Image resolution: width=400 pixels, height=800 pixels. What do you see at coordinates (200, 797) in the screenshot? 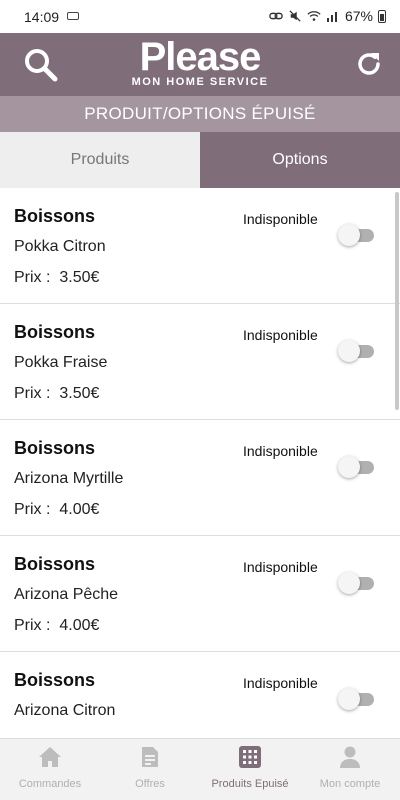
I see `gesture-bar` at bounding box center [200, 797].